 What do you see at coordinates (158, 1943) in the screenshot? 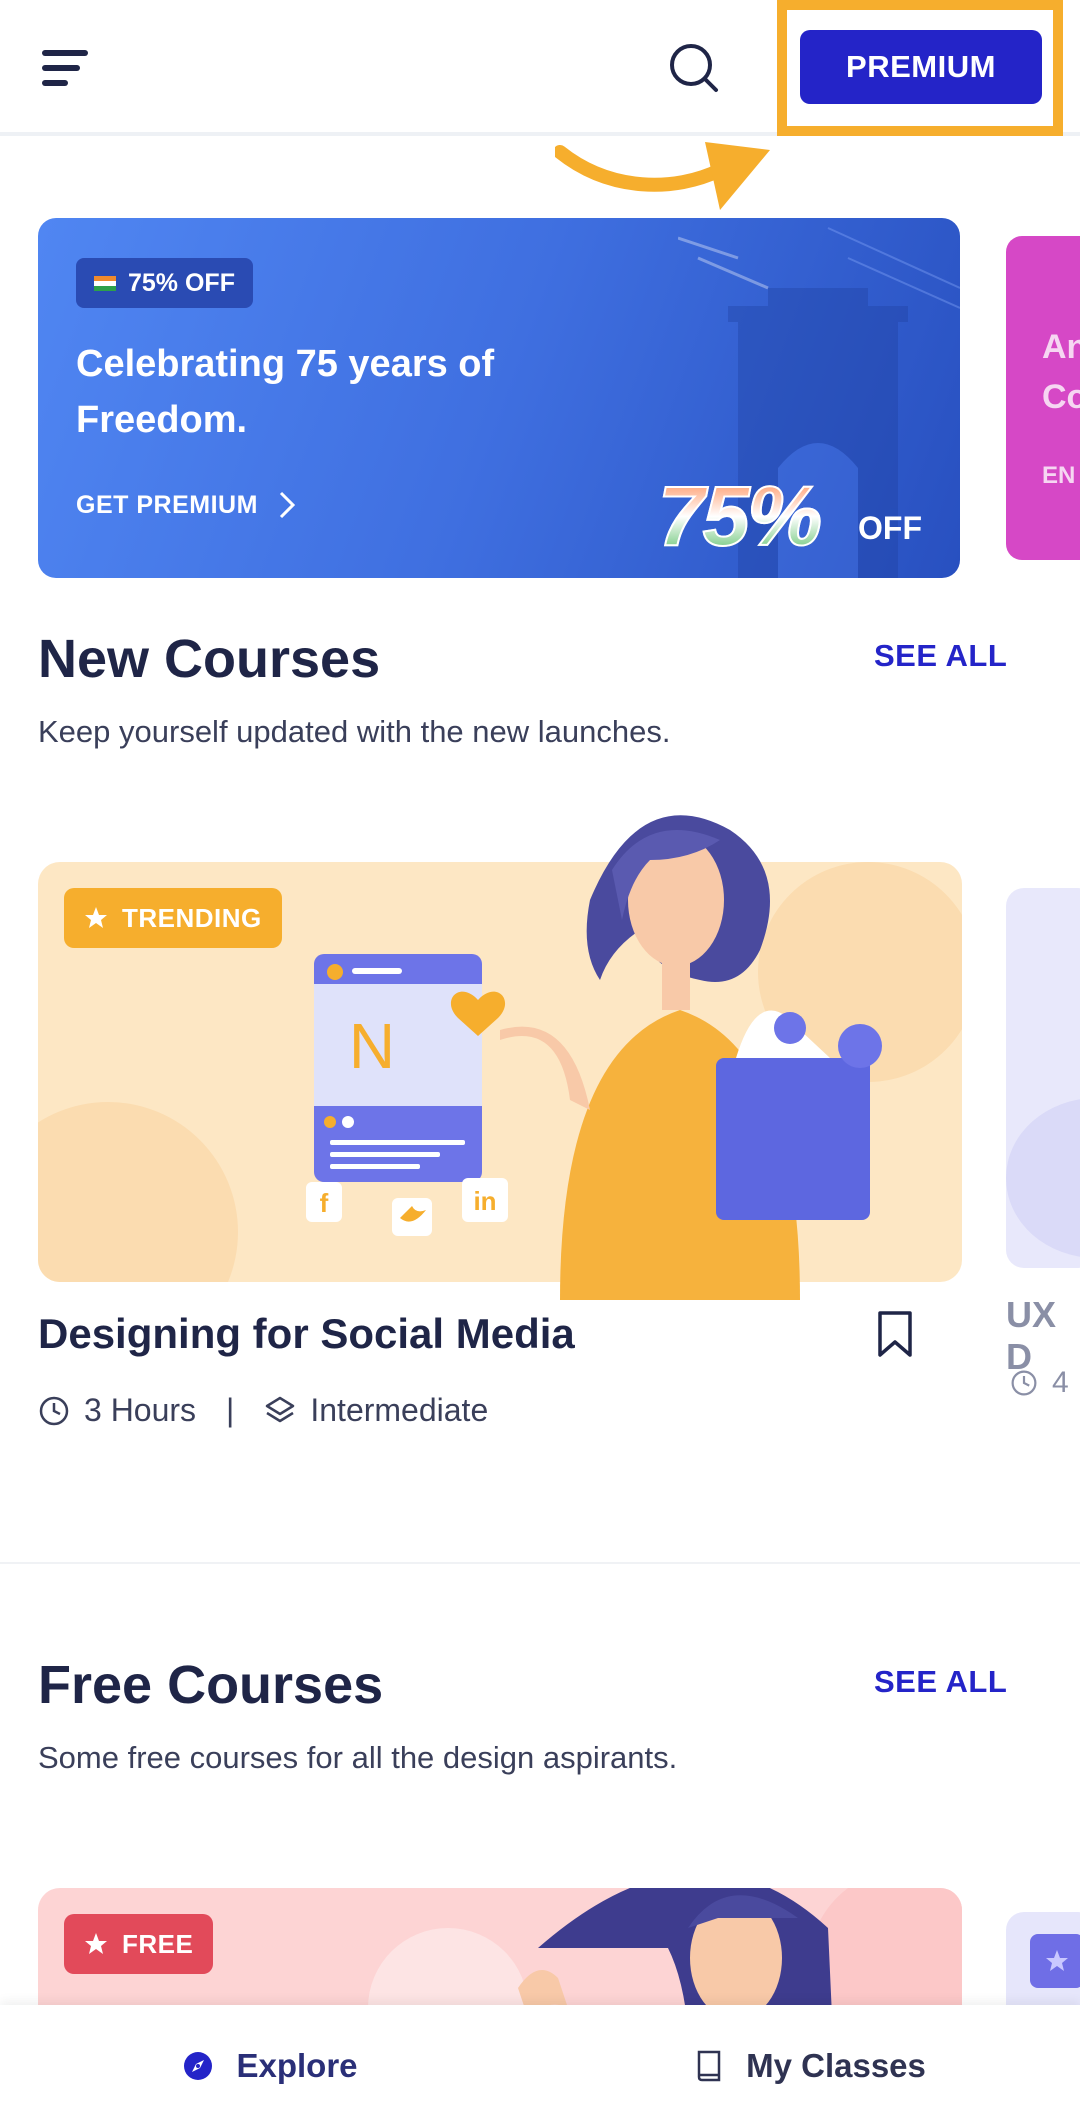
I see `free-badge-label: FREE` at bounding box center [158, 1943].